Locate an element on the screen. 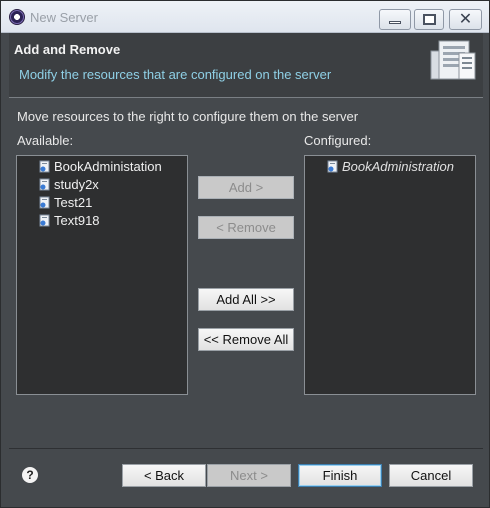 This screenshot has width=490, height=508. eclipse-icon is located at coordinates (17, 17).